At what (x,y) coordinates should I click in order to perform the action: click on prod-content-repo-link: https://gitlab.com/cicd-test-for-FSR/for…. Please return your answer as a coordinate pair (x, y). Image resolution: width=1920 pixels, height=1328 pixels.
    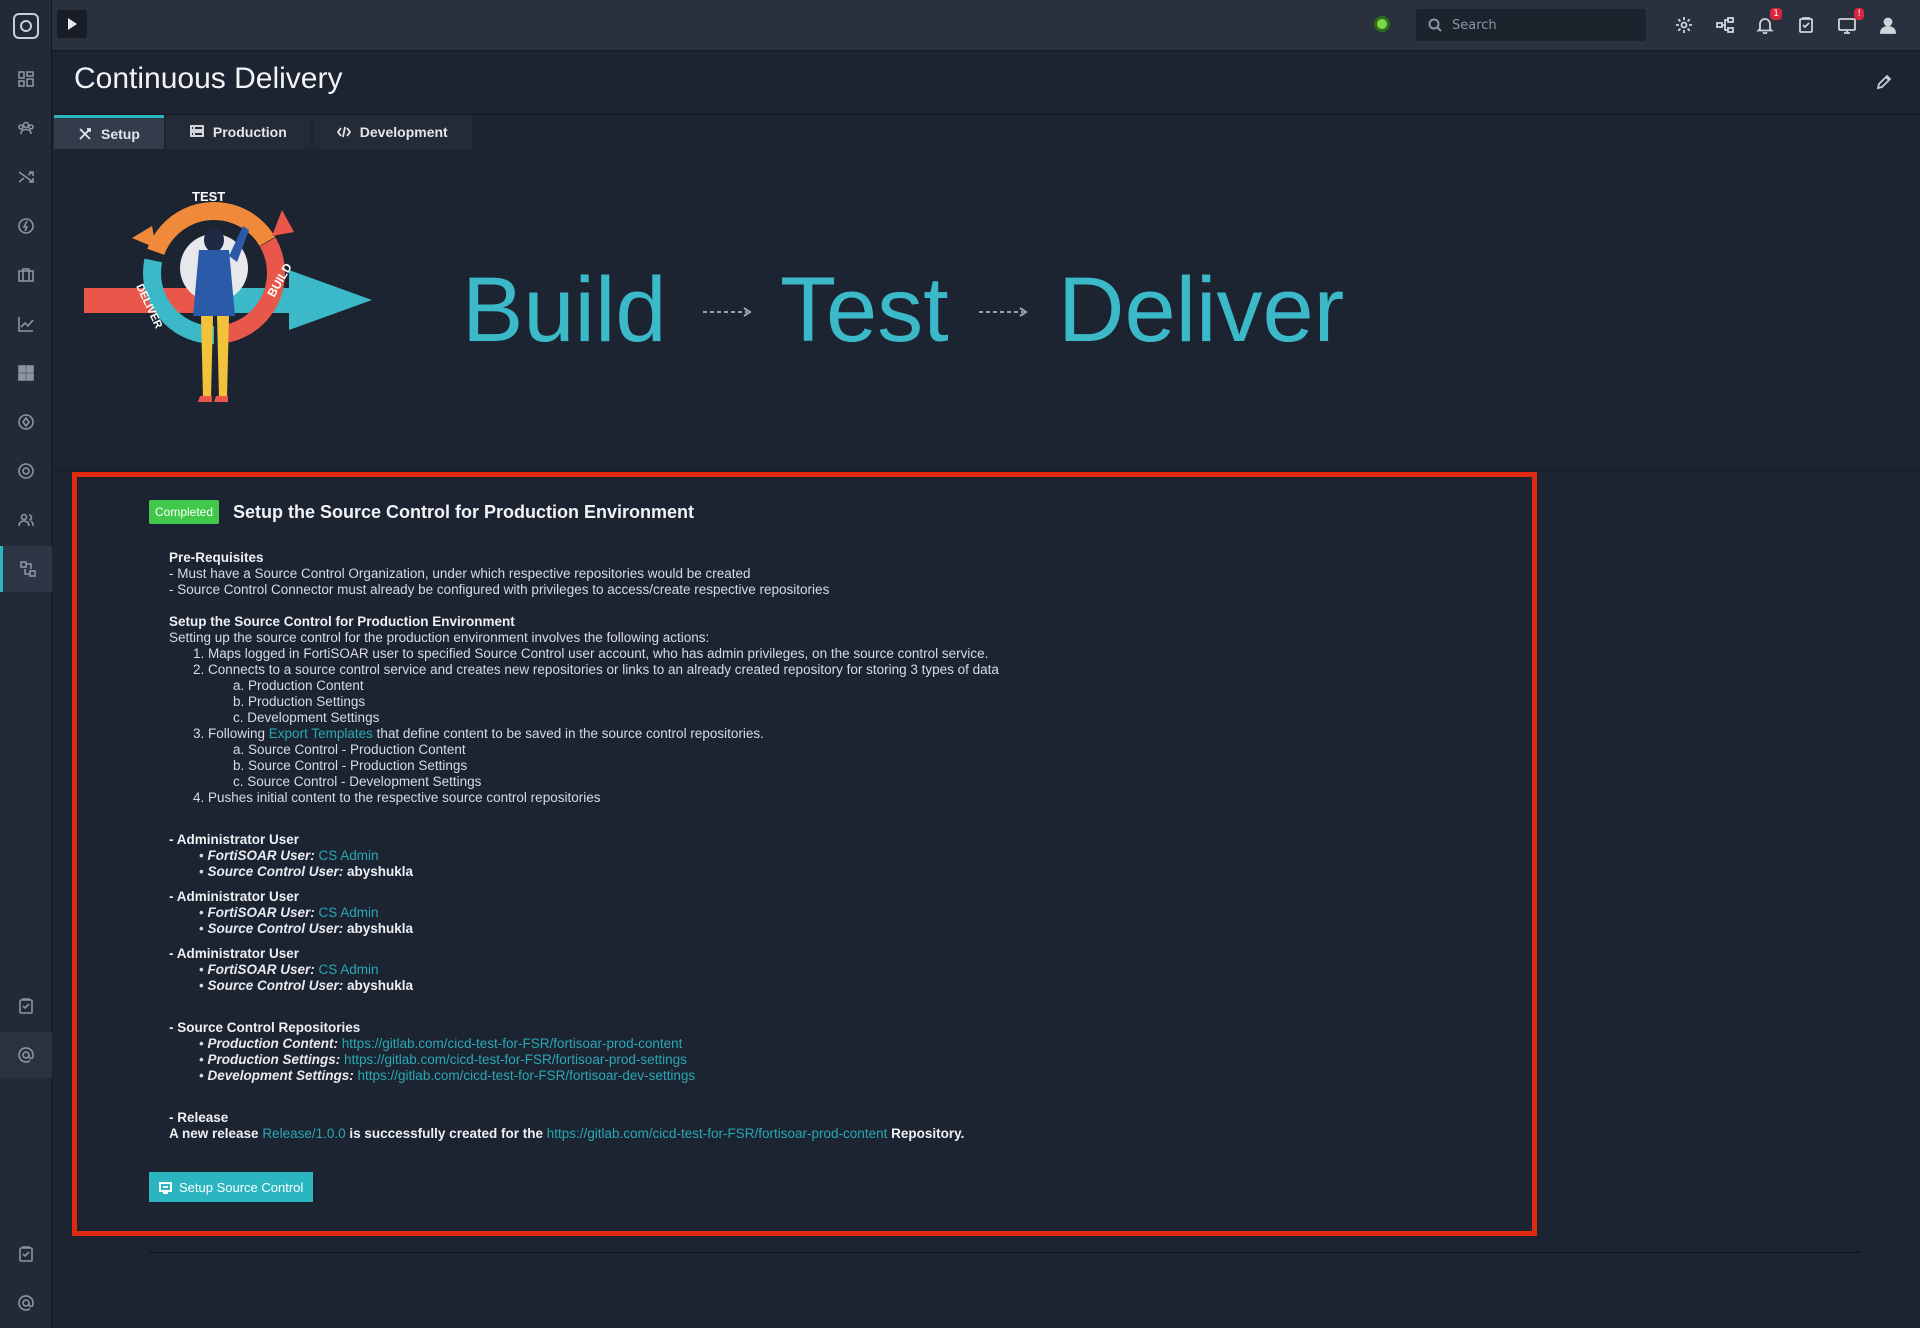
    Looking at the image, I should click on (512, 1043).